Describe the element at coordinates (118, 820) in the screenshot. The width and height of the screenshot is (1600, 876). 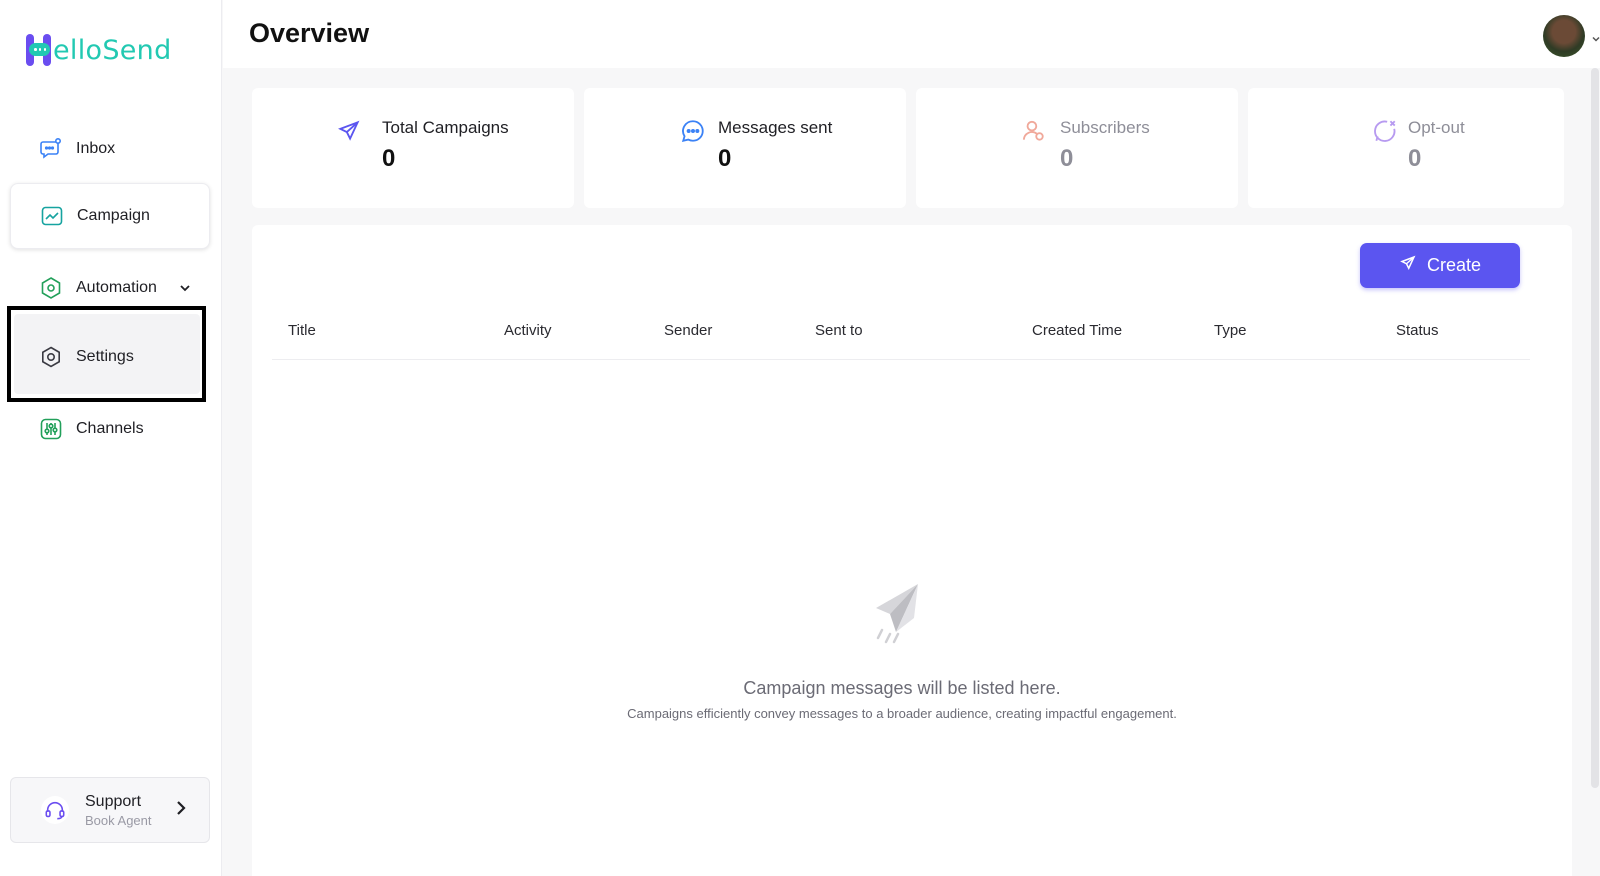
I see `support-subtitle: Book Agent` at that location.